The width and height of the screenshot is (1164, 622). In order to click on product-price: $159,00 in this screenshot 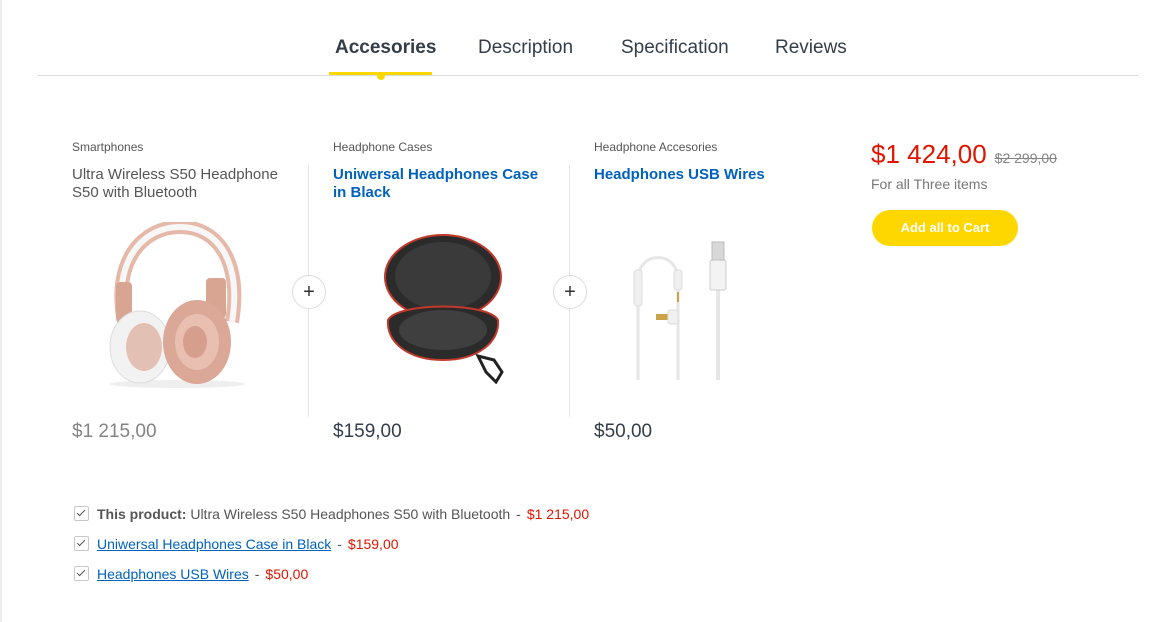, I will do `click(367, 431)`.